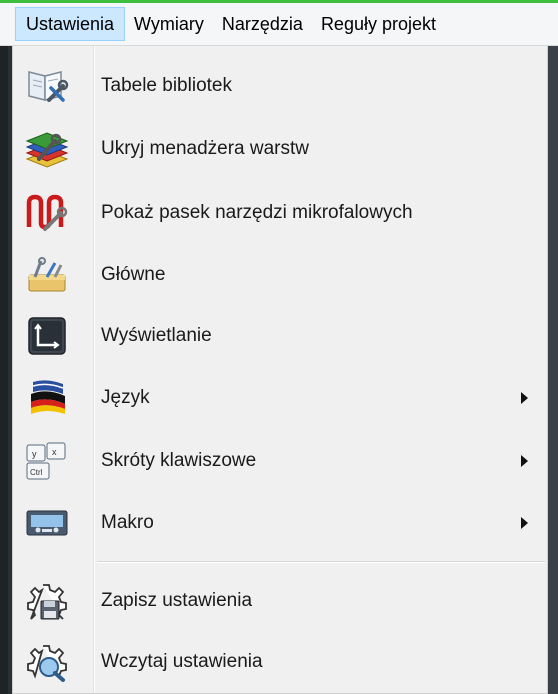 The height and width of the screenshot is (694, 558). What do you see at coordinates (70, 24) in the screenshot?
I see `menu-ustawienia: Ustawienia` at bounding box center [70, 24].